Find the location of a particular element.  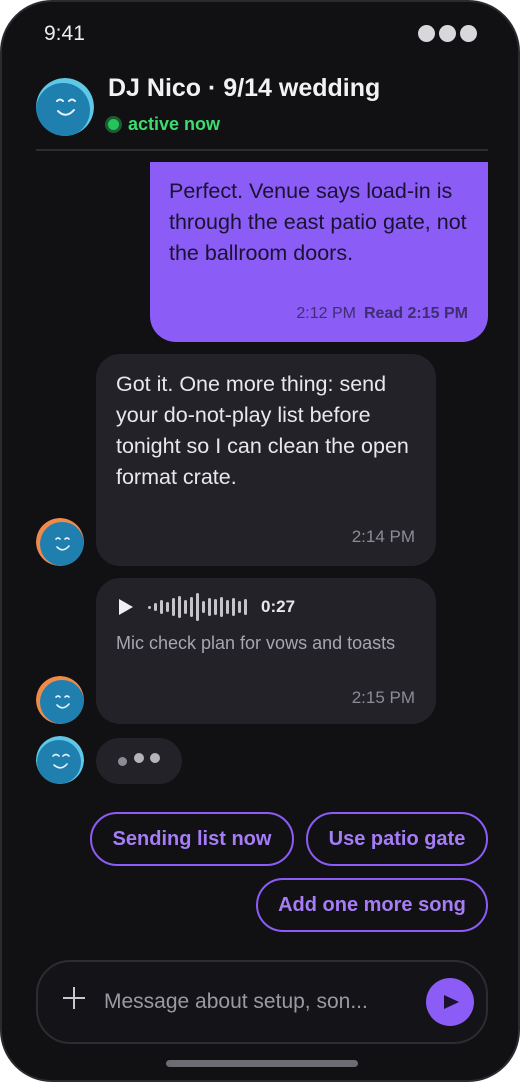

waveform-icon is located at coordinates (197, 607).